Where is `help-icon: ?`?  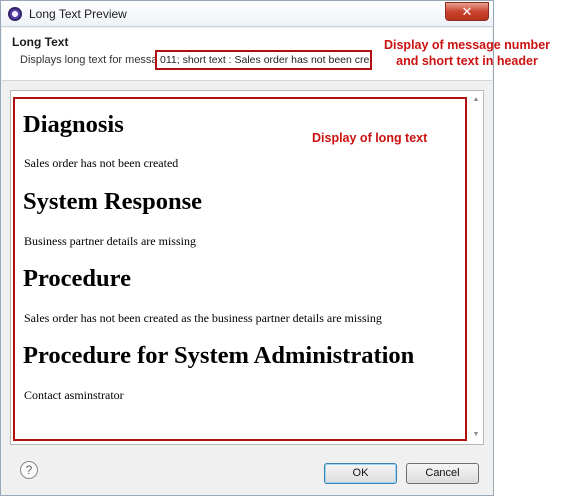
help-icon: ? is located at coordinates (29, 470).